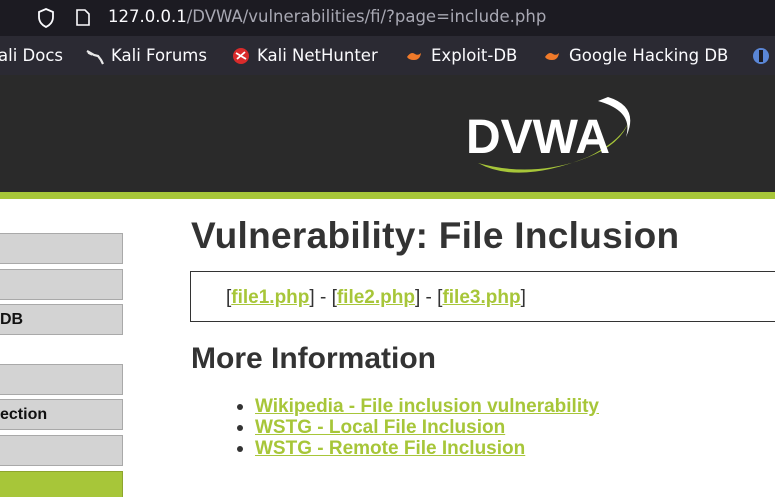 The height and width of the screenshot is (497, 775). Describe the element at coordinates (61, 414) in the screenshot. I see `sidebar-item-injection: ection` at that location.